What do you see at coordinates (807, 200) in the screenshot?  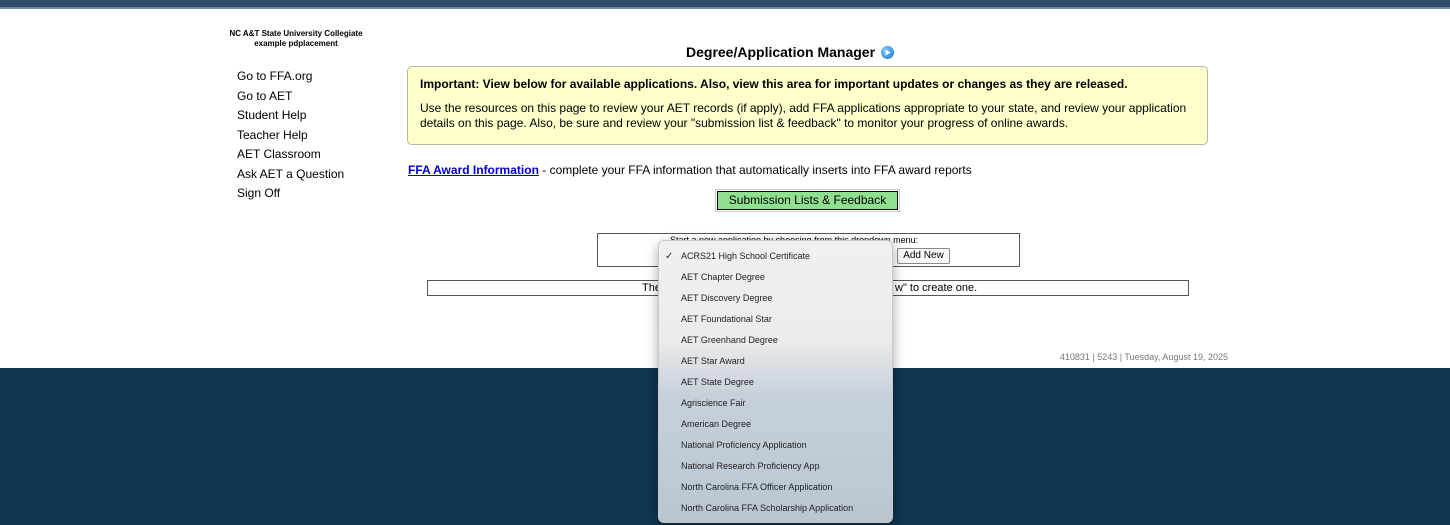 I see `submission-lists-button: Submission Lists & Feedback` at bounding box center [807, 200].